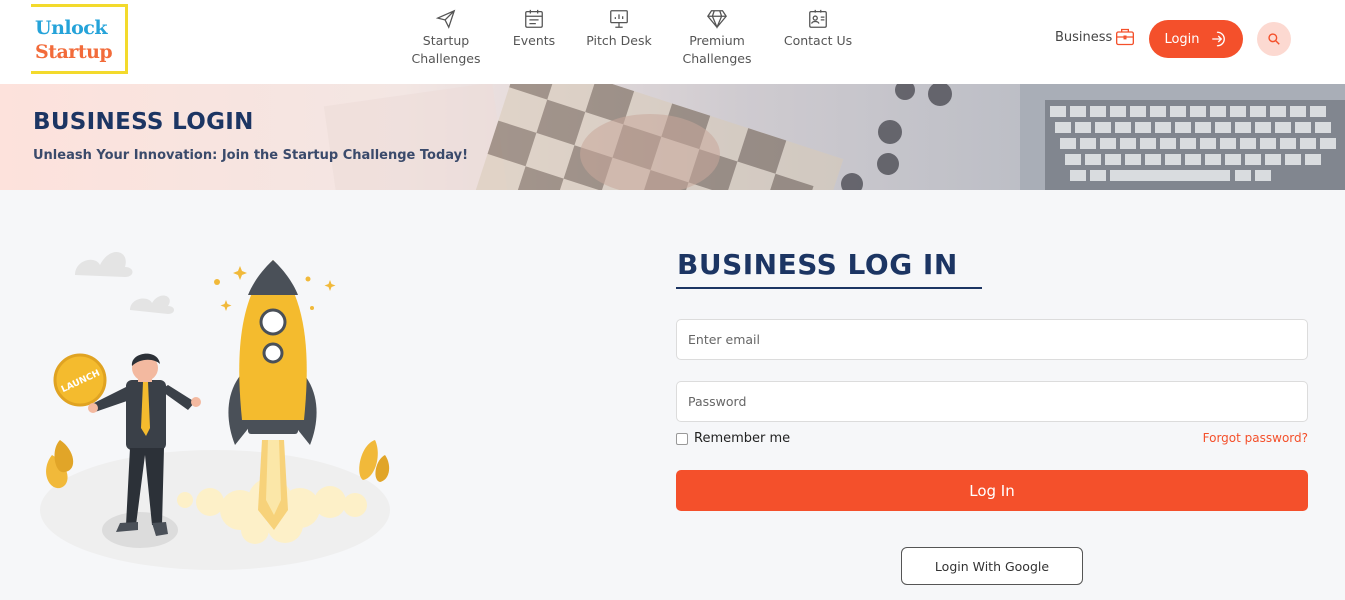 Image resolution: width=1345 pixels, height=600 pixels. What do you see at coordinates (992, 490) in the screenshot?
I see `login-submit-button: Log In` at bounding box center [992, 490].